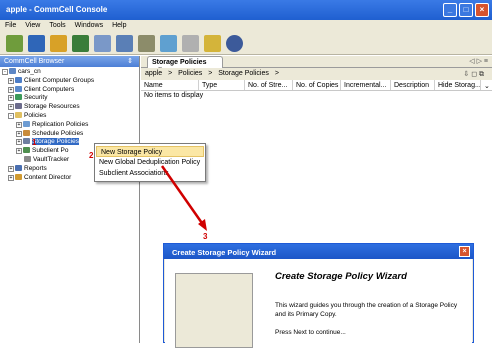 The height and width of the screenshot is (348, 492). I want to click on help-icon, so click(234, 43).